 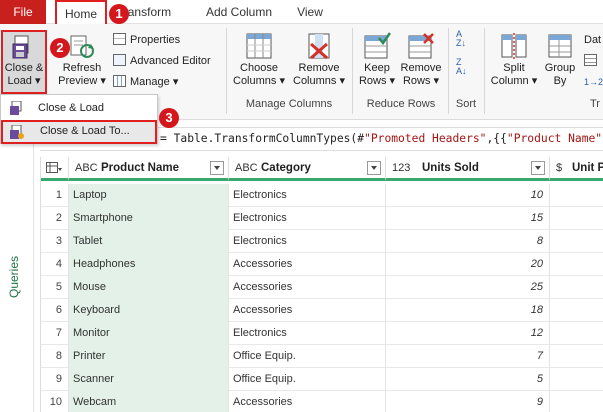 I want to click on table-row: 9 Scanner Office Equip. 5, so click(x=322, y=379).